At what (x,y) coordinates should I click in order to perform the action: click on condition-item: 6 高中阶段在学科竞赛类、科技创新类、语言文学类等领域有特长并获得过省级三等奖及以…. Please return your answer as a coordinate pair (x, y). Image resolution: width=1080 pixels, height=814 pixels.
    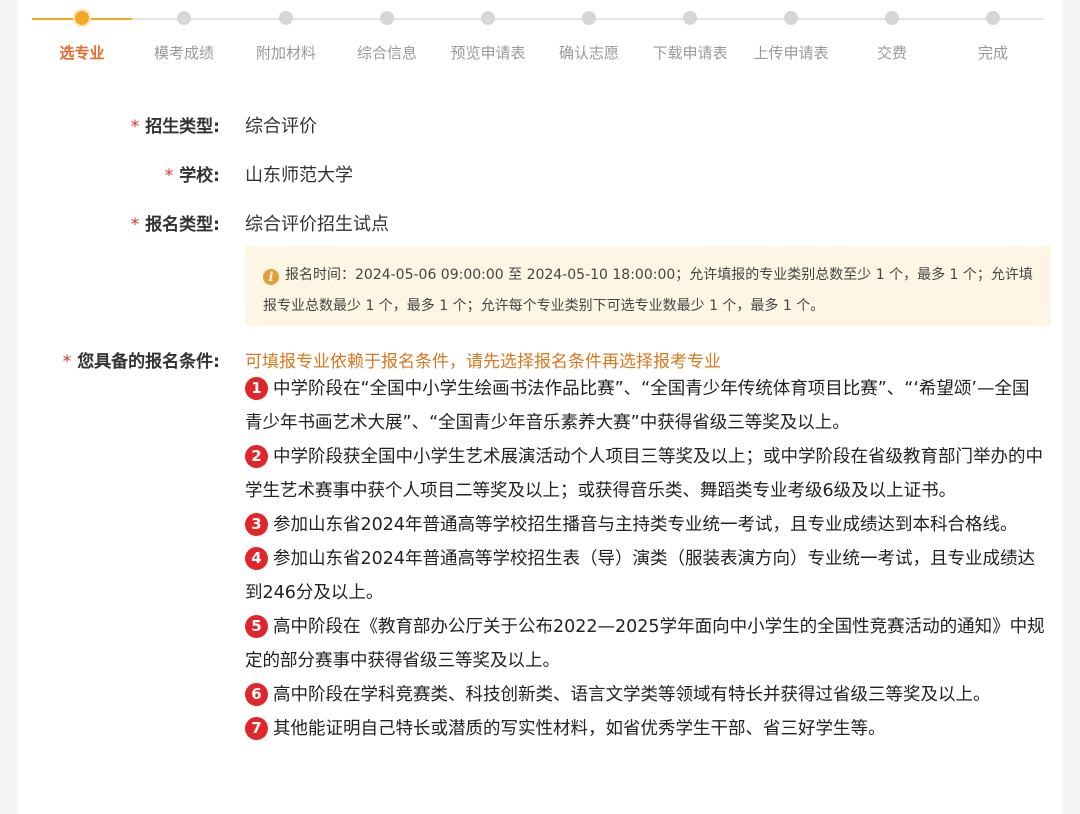
    Looking at the image, I should click on (645, 695).